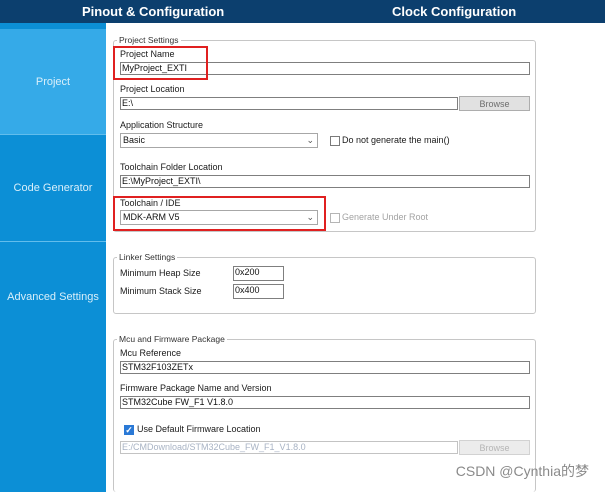 Image resolution: width=605 pixels, height=492 pixels. Describe the element at coordinates (171, 167) in the screenshot. I see `toolchain-folder-label: Toolchain Folder Location` at that location.